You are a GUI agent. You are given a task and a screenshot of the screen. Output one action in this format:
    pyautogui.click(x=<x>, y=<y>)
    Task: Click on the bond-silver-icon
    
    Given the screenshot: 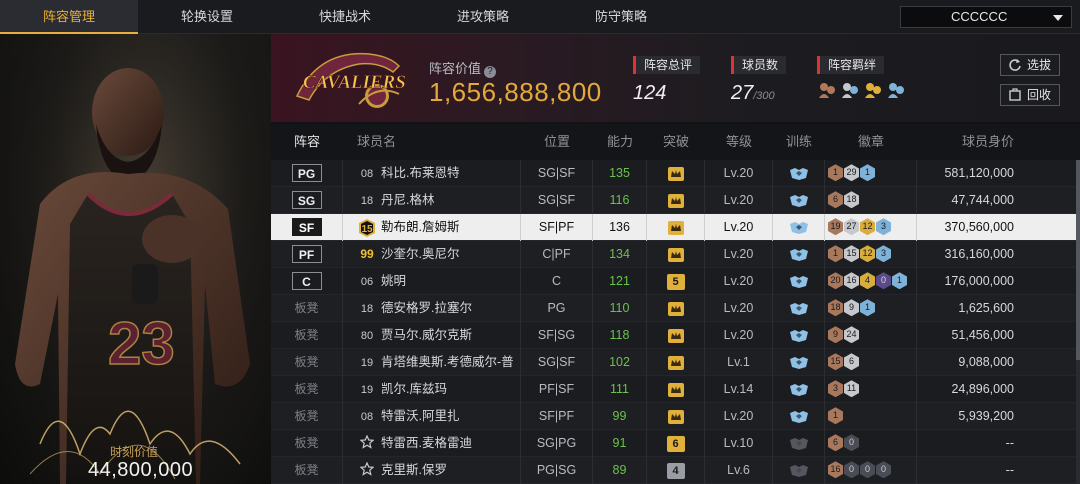 What is the action you would take?
    pyautogui.click(x=850, y=90)
    